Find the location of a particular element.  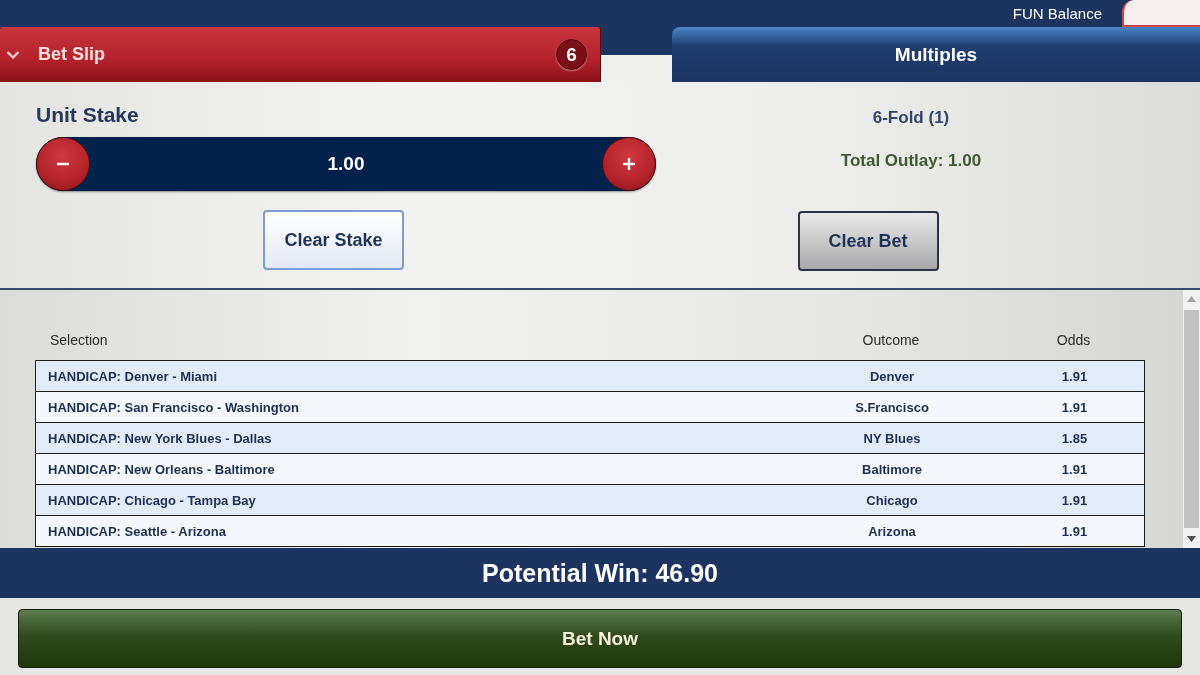

table-cell: 1.85 is located at coordinates (1074, 438).